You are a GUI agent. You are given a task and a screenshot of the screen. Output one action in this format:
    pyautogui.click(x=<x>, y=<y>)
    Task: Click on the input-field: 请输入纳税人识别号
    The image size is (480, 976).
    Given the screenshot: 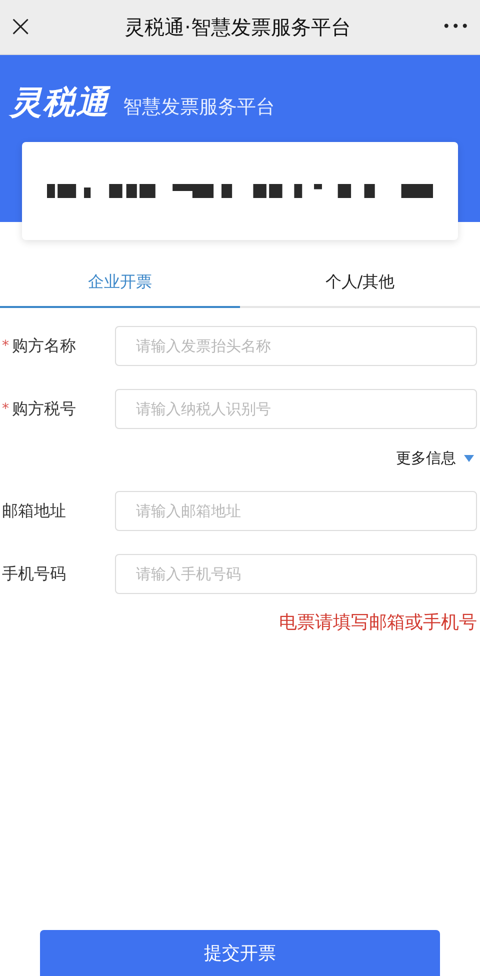 What is the action you would take?
    pyautogui.click(x=296, y=409)
    